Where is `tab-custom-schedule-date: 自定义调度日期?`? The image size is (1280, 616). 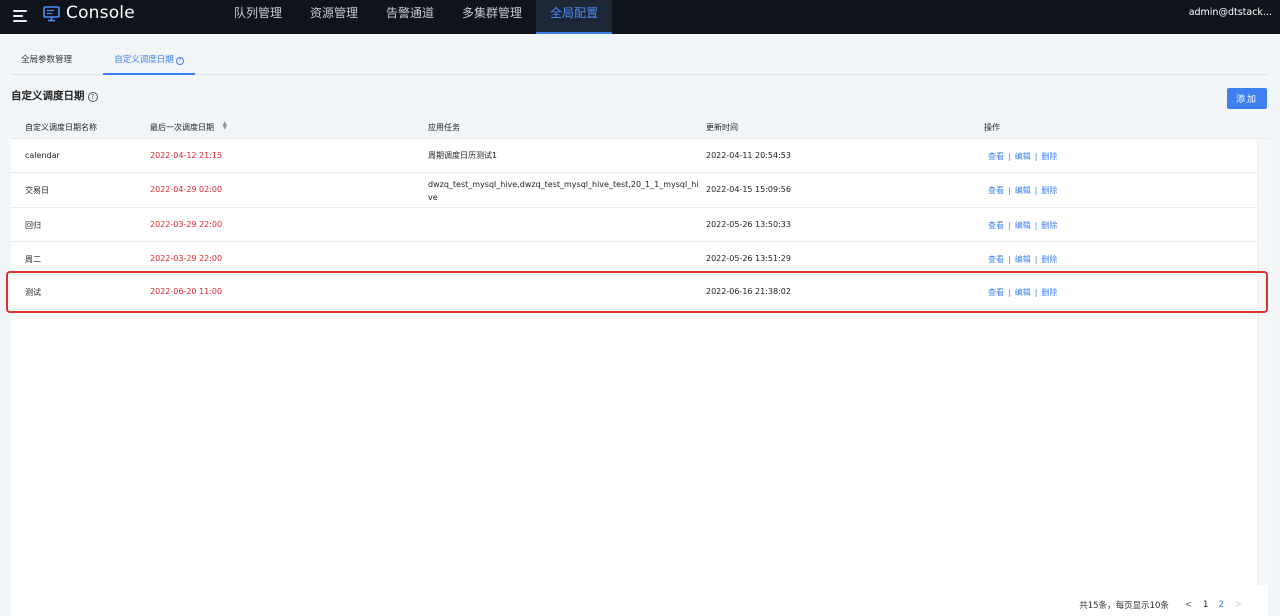 tab-custom-schedule-date: 自定义调度日期? is located at coordinates (149, 62).